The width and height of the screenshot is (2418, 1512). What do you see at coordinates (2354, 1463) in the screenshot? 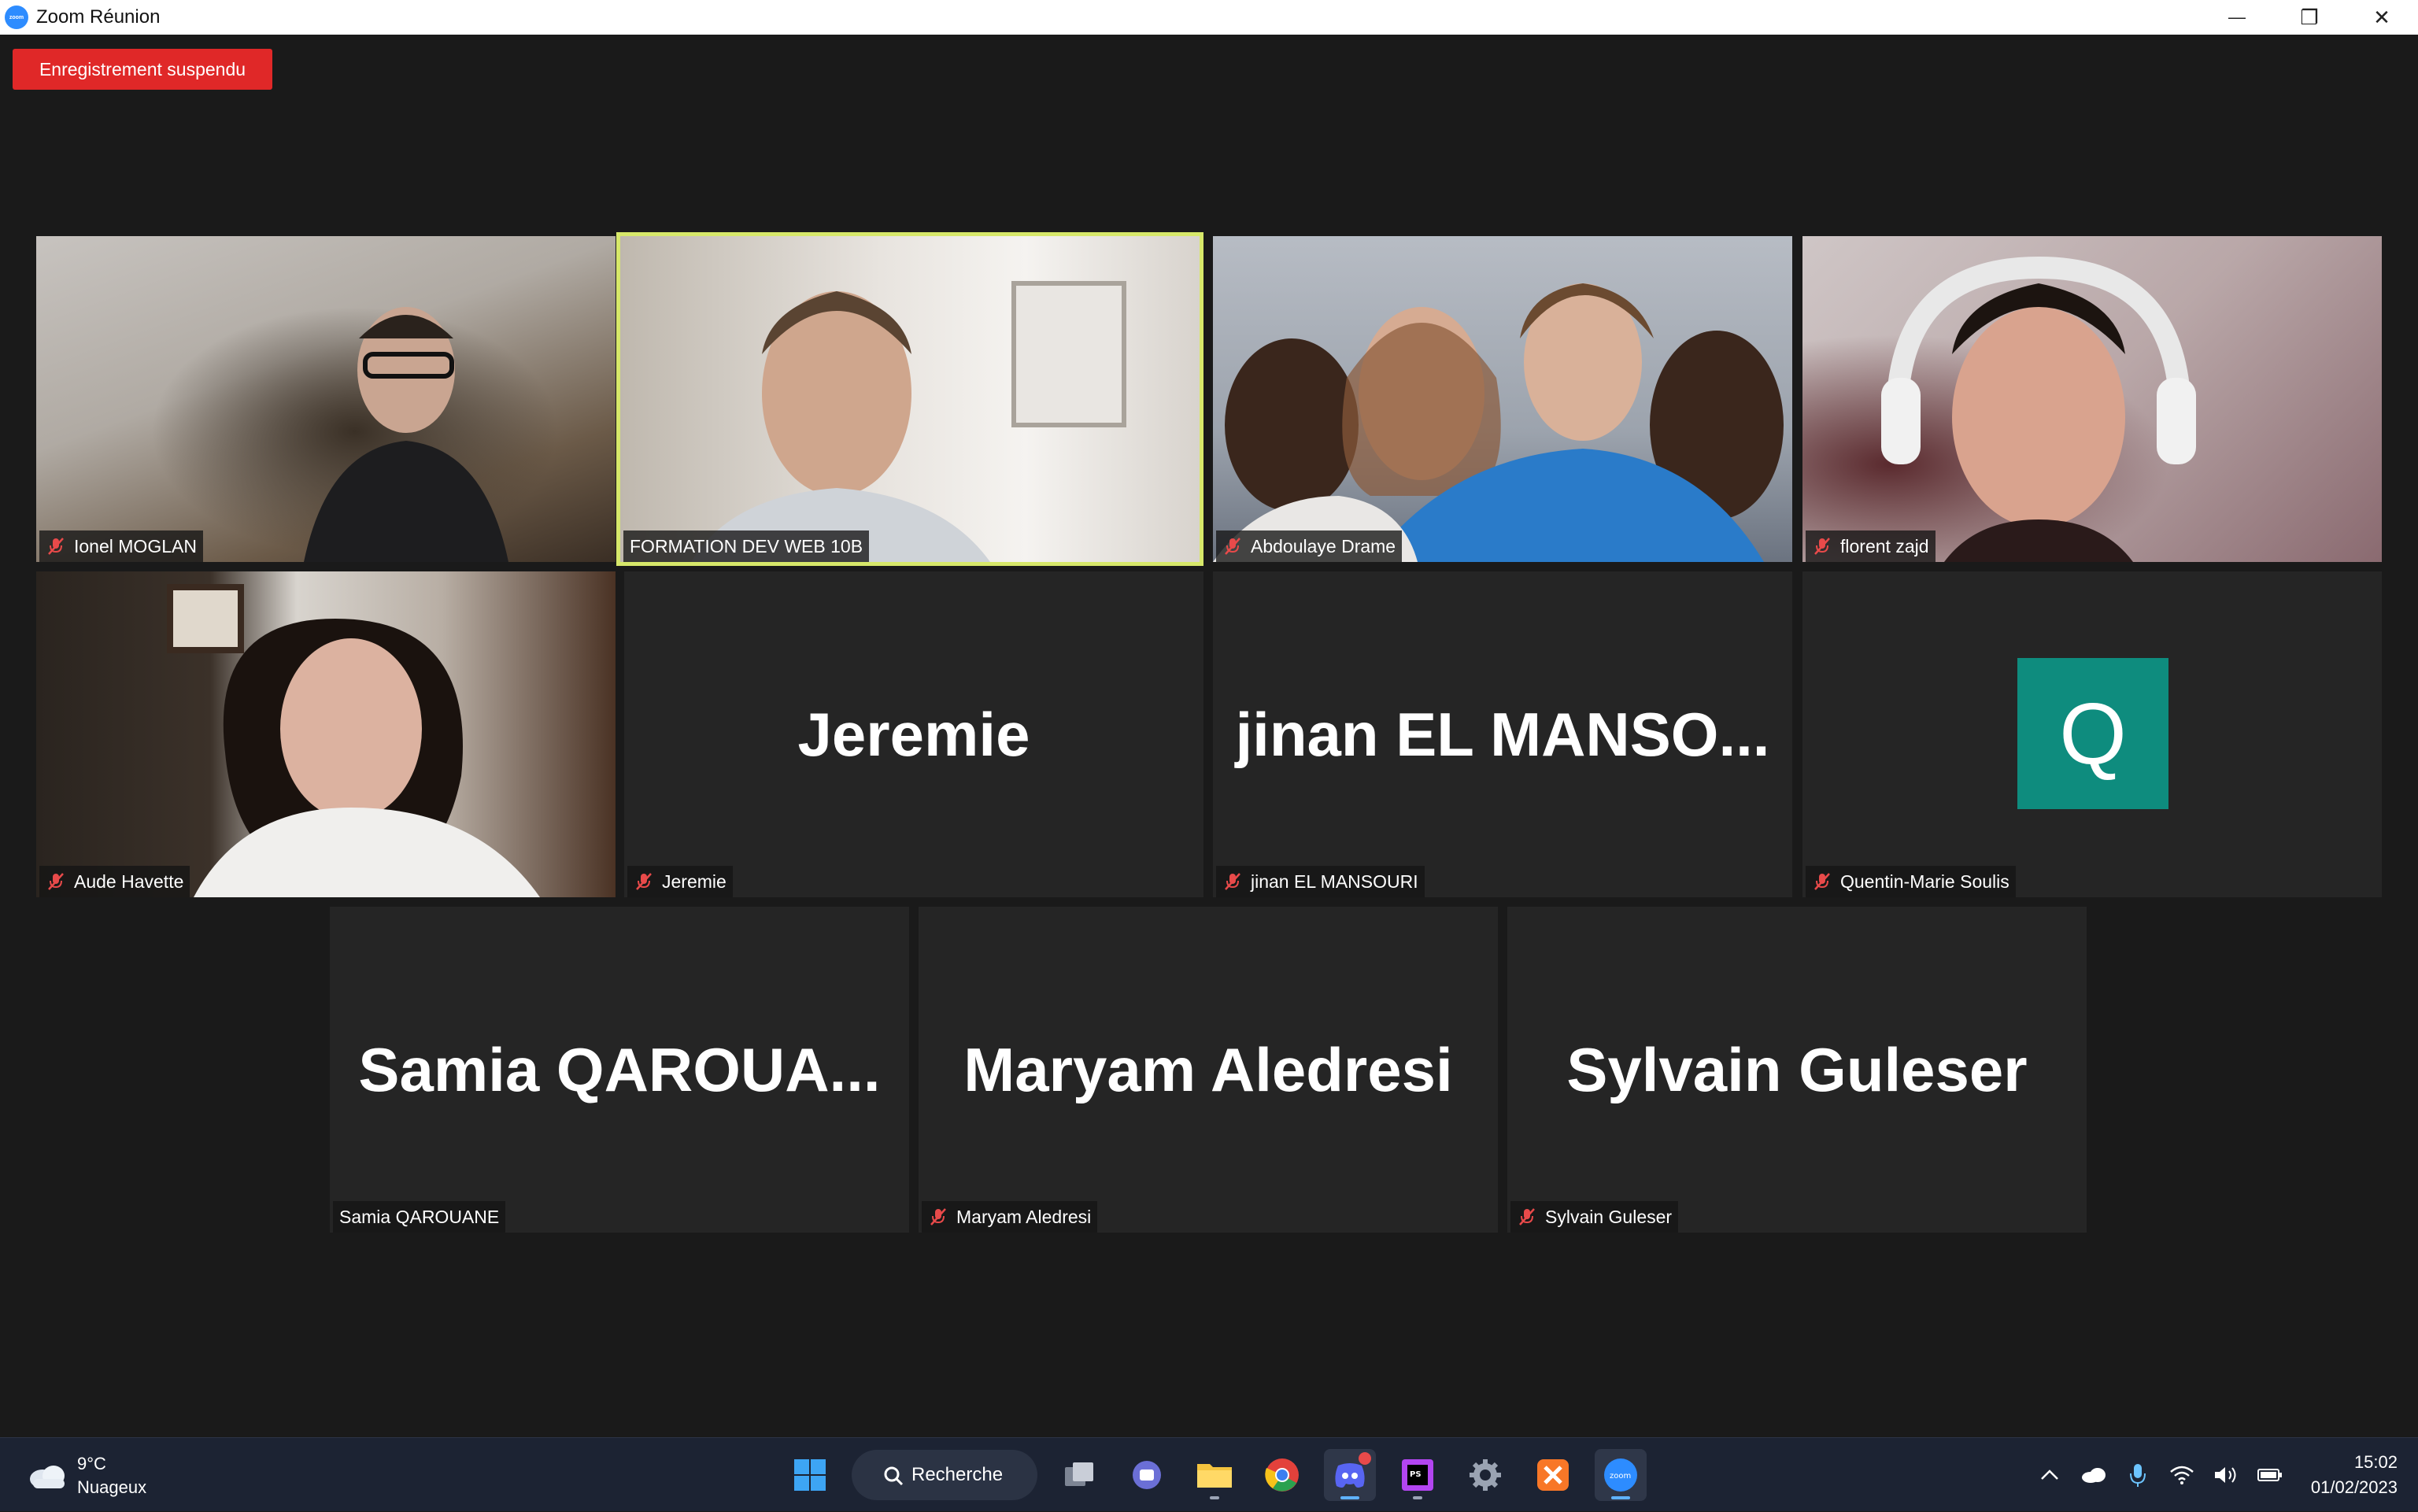
I see `clock-time: 15:02` at bounding box center [2354, 1463].